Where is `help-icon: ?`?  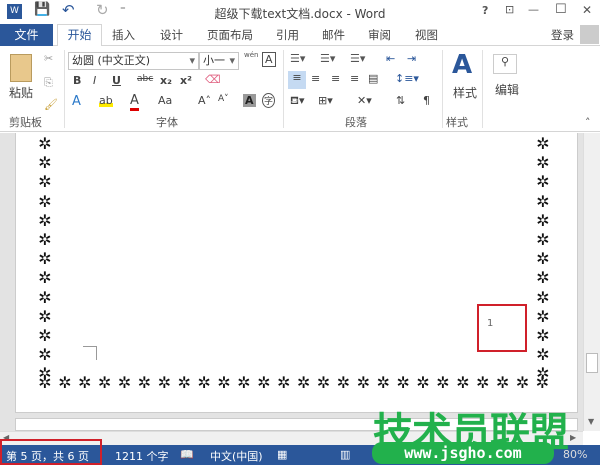
help-icon: ? is located at coordinates (485, 10).